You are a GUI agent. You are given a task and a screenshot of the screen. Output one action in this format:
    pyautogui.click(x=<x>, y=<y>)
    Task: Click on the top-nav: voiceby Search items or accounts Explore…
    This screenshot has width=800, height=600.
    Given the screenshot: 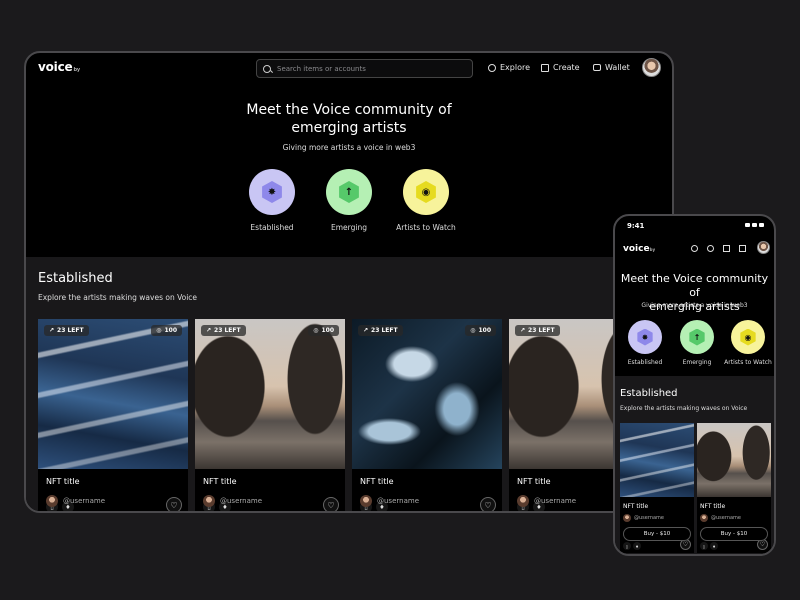 What is the action you would take?
    pyautogui.click(x=349, y=69)
    